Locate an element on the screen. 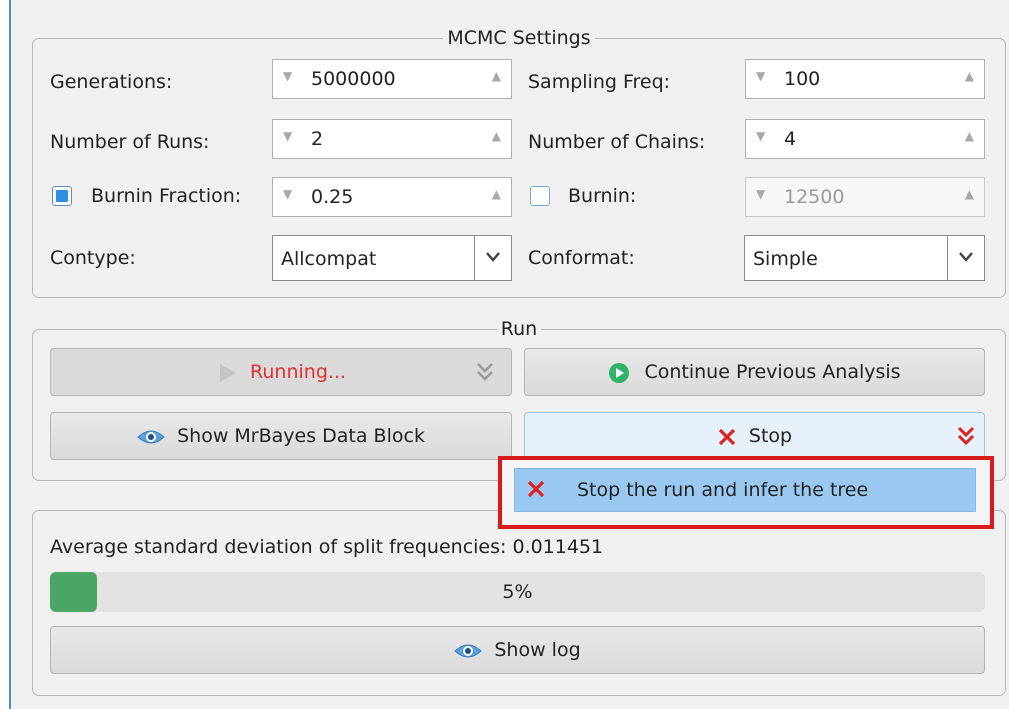 This screenshot has width=1009, height=709. run-title: Run is located at coordinates (519, 329).